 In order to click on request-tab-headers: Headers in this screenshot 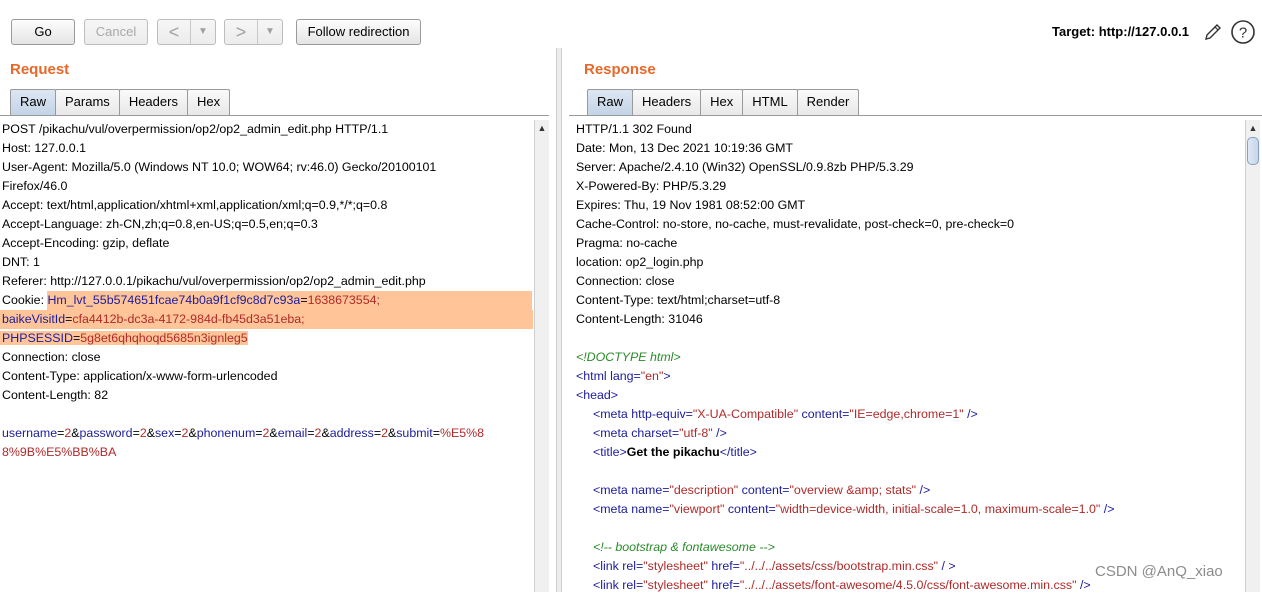, I will do `click(153, 102)`.